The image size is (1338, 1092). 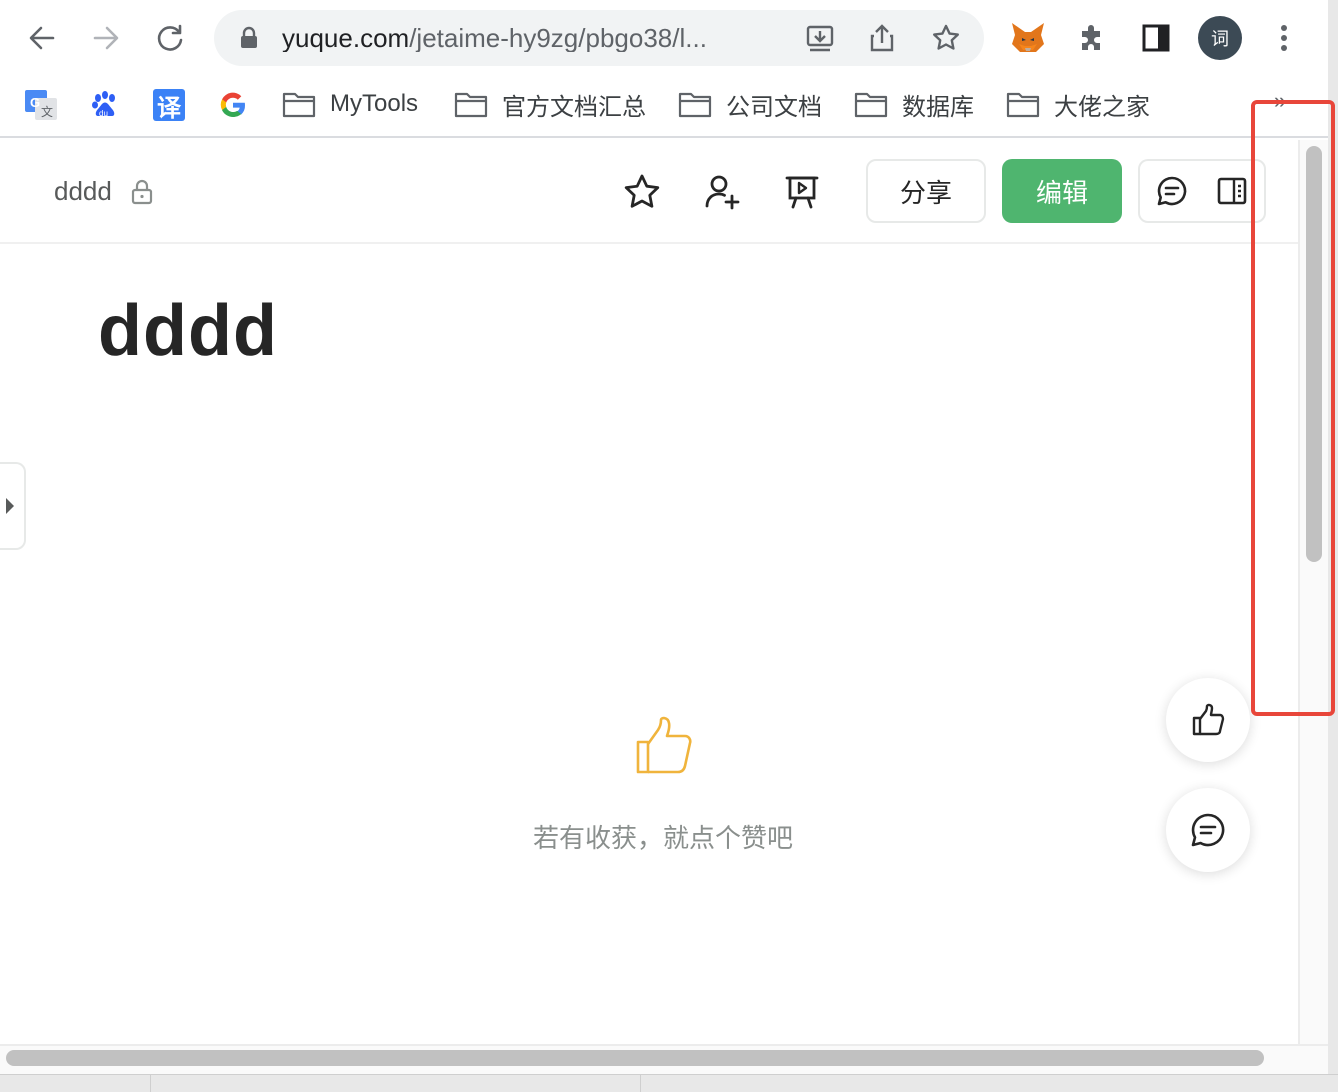 I want to click on like-prompt-text: 若有收获，就点个赞吧, so click(x=662, y=839).